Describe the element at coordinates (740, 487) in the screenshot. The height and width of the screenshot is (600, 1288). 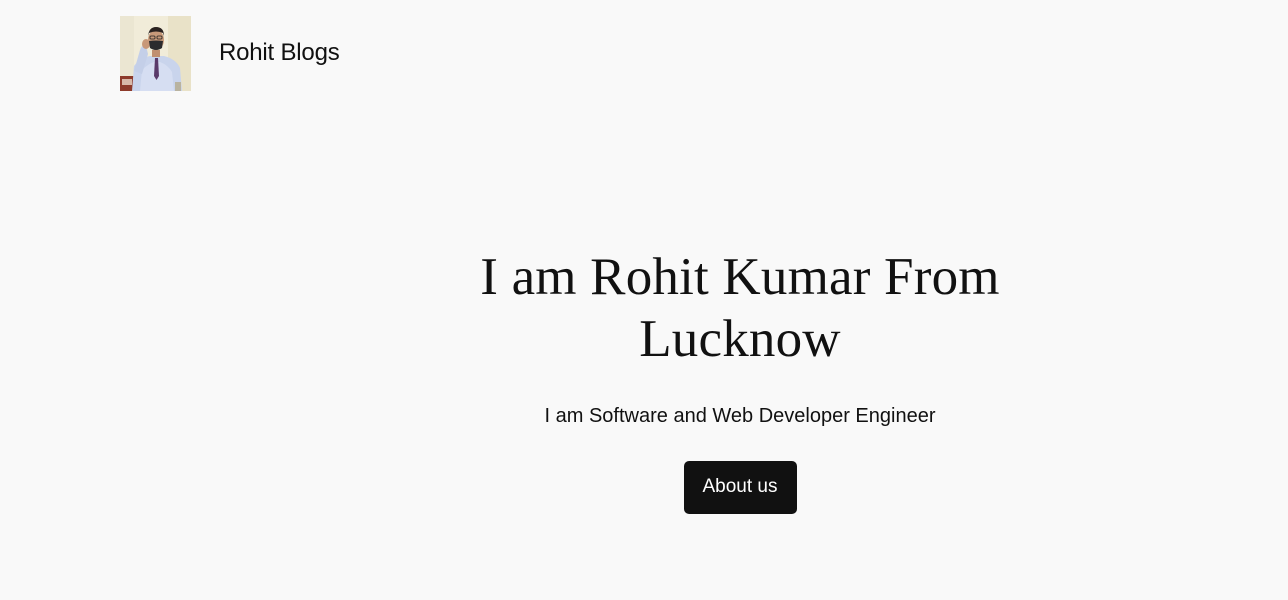
I see `about-us-button: About us` at that location.